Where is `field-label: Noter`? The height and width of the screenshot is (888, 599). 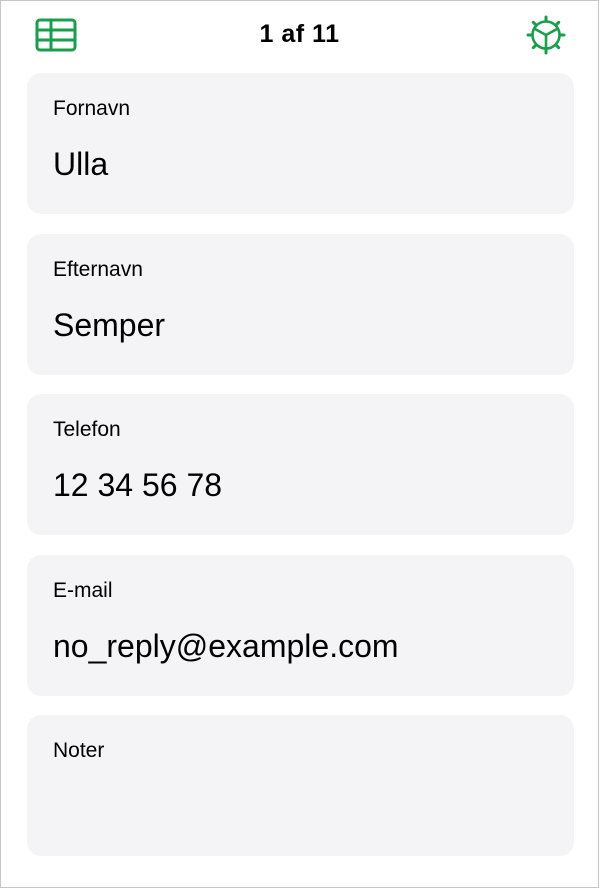
field-label: Noter is located at coordinates (79, 750).